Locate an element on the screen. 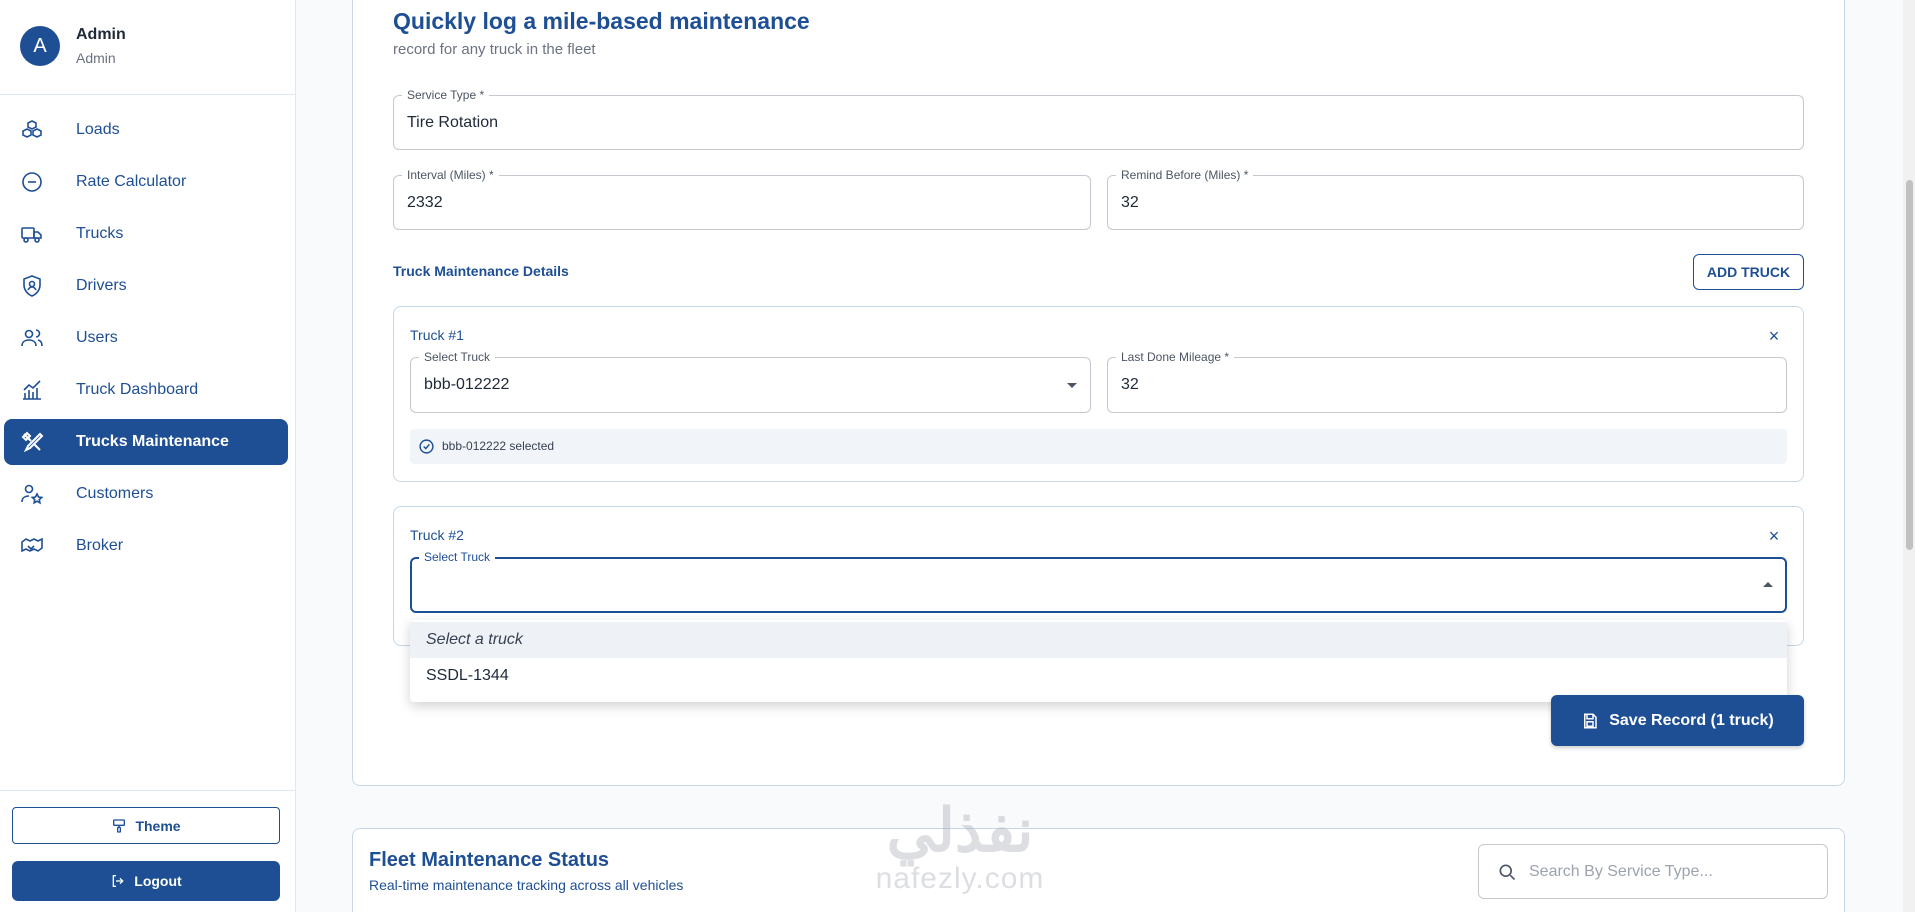 The width and height of the screenshot is (1915, 912). add-truck-button: ADD TRUCK is located at coordinates (1748, 272).